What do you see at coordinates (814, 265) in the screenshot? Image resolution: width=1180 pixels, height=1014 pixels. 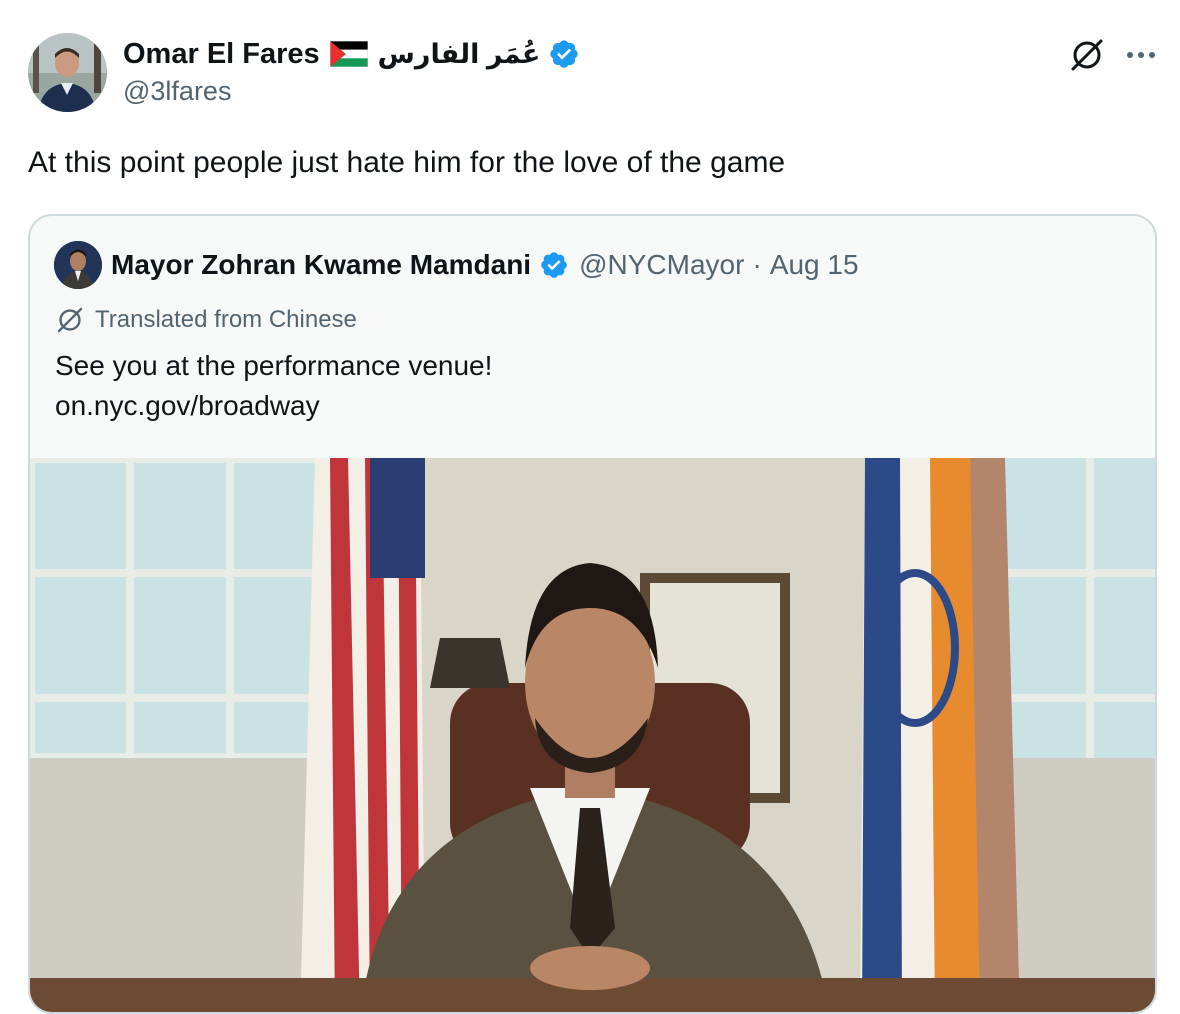 I see `quote-date: Aug 15` at bounding box center [814, 265].